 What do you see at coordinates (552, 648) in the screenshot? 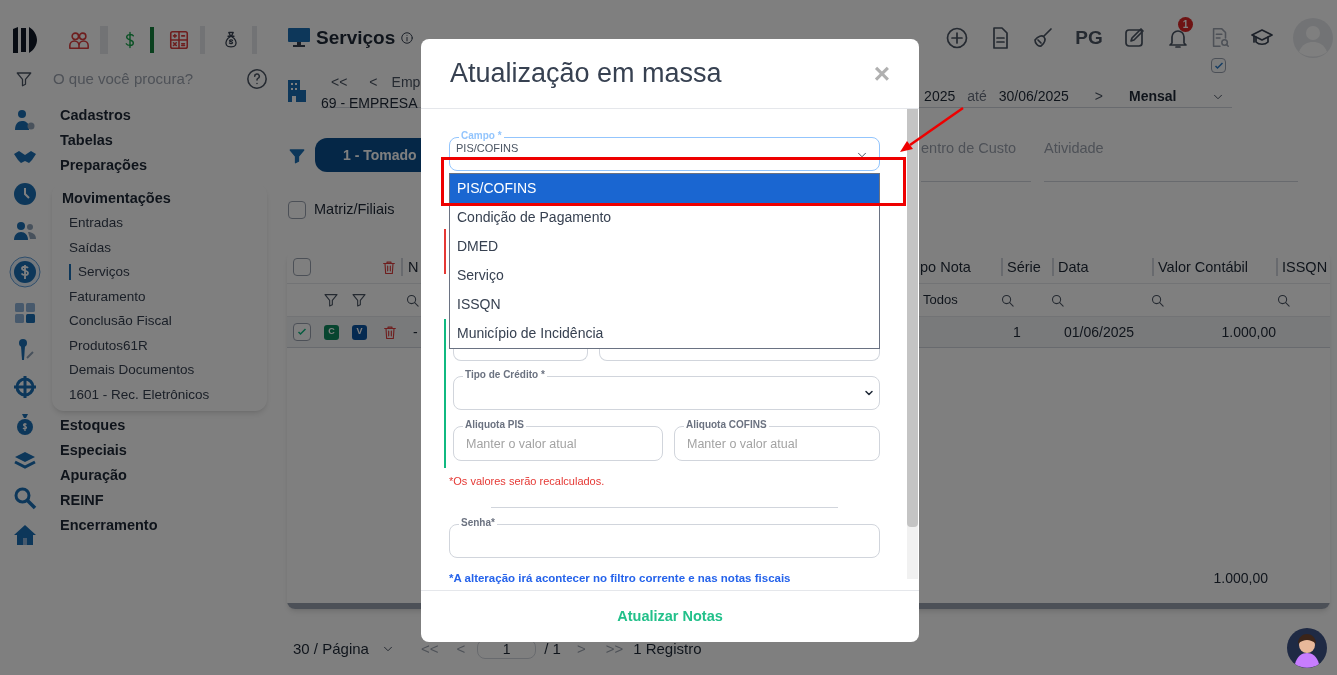
I see `page-total: / 1` at bounding box center [552, 648].